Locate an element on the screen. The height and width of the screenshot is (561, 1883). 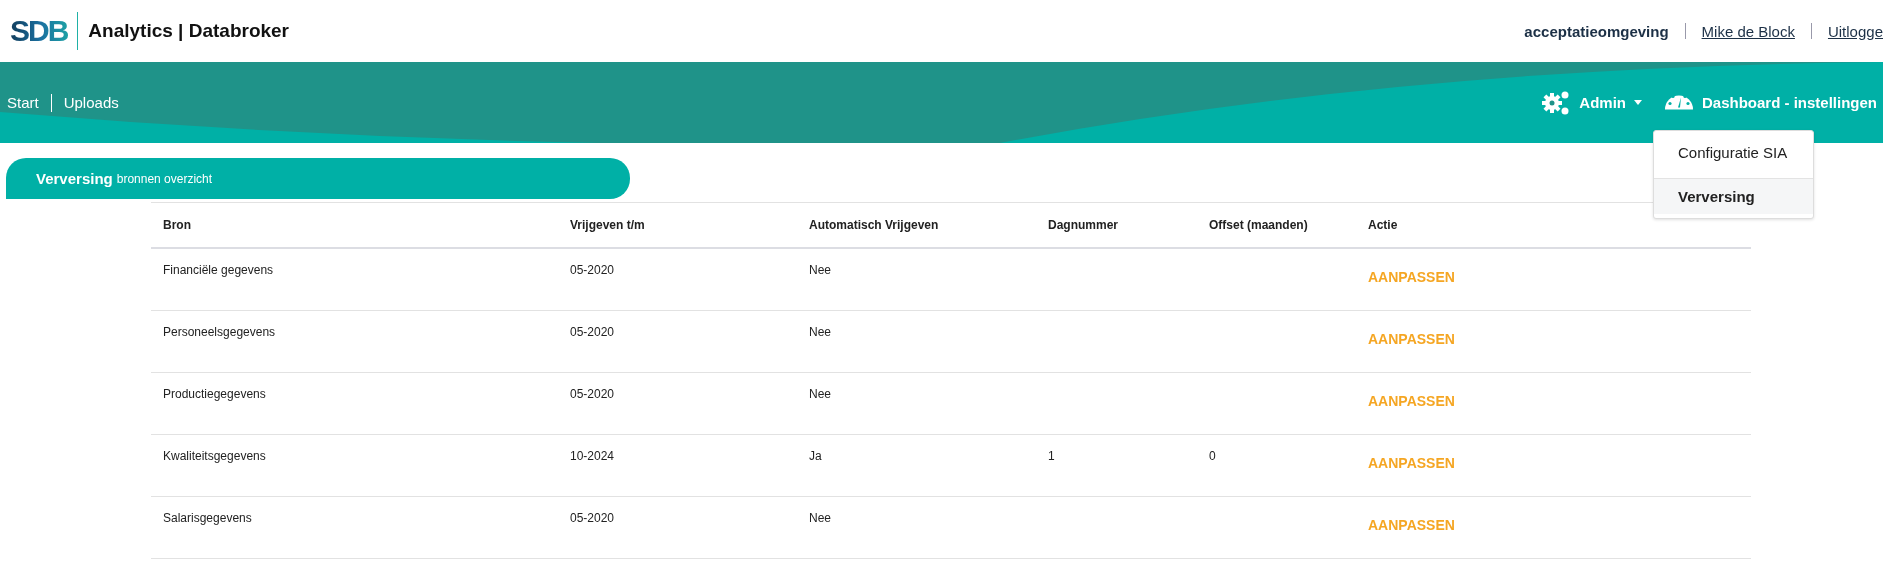
table-cell: Ja is located at coordinates (916, 465).